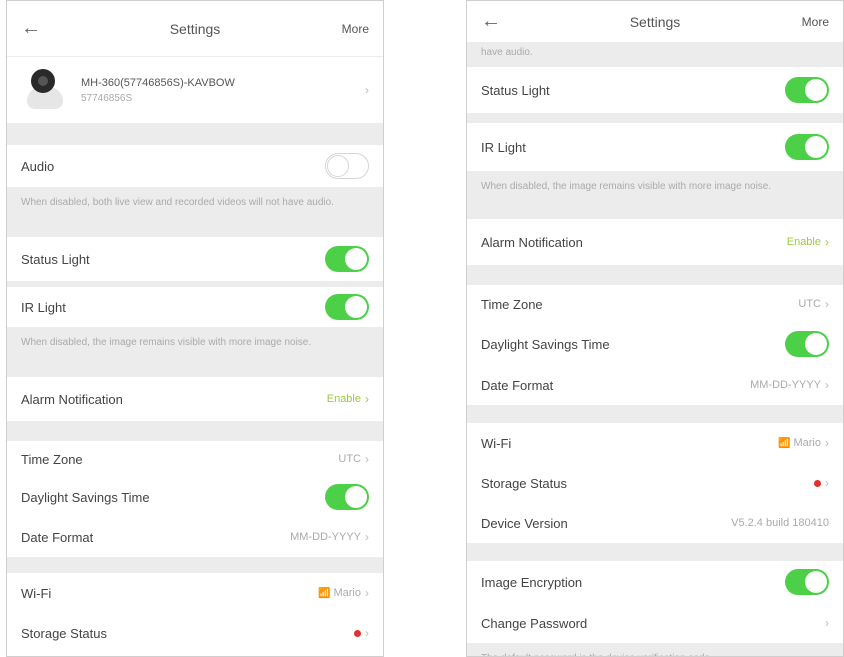  I want to click on change-password-label: Change Password, so click(534, 623).